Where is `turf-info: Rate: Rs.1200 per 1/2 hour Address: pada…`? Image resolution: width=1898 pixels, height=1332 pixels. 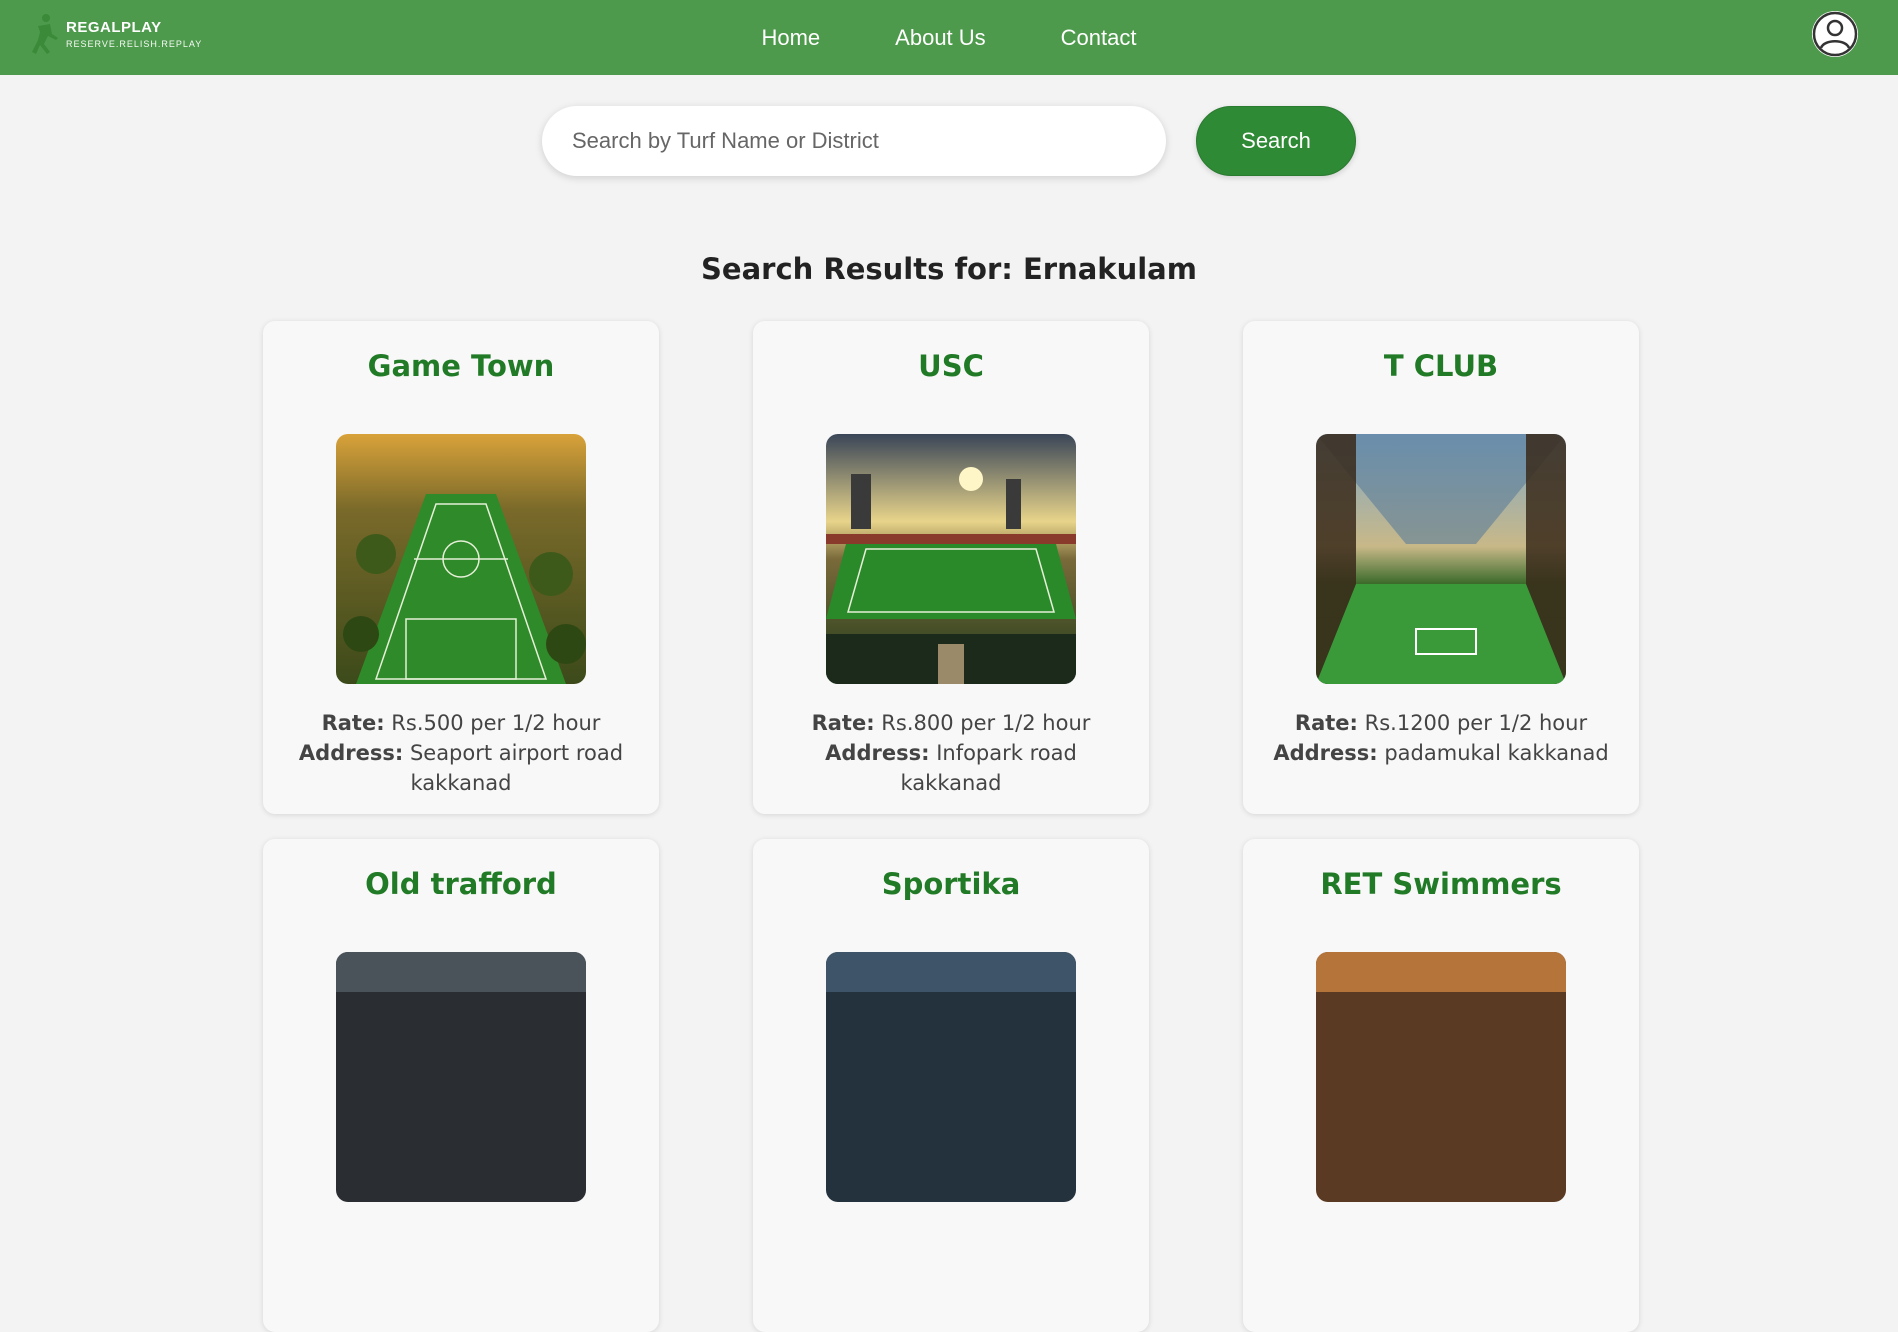
turf-info: Rate: Rs.1200 per 1/2 hour Address: pada… is located at coordinates (1441, 738).